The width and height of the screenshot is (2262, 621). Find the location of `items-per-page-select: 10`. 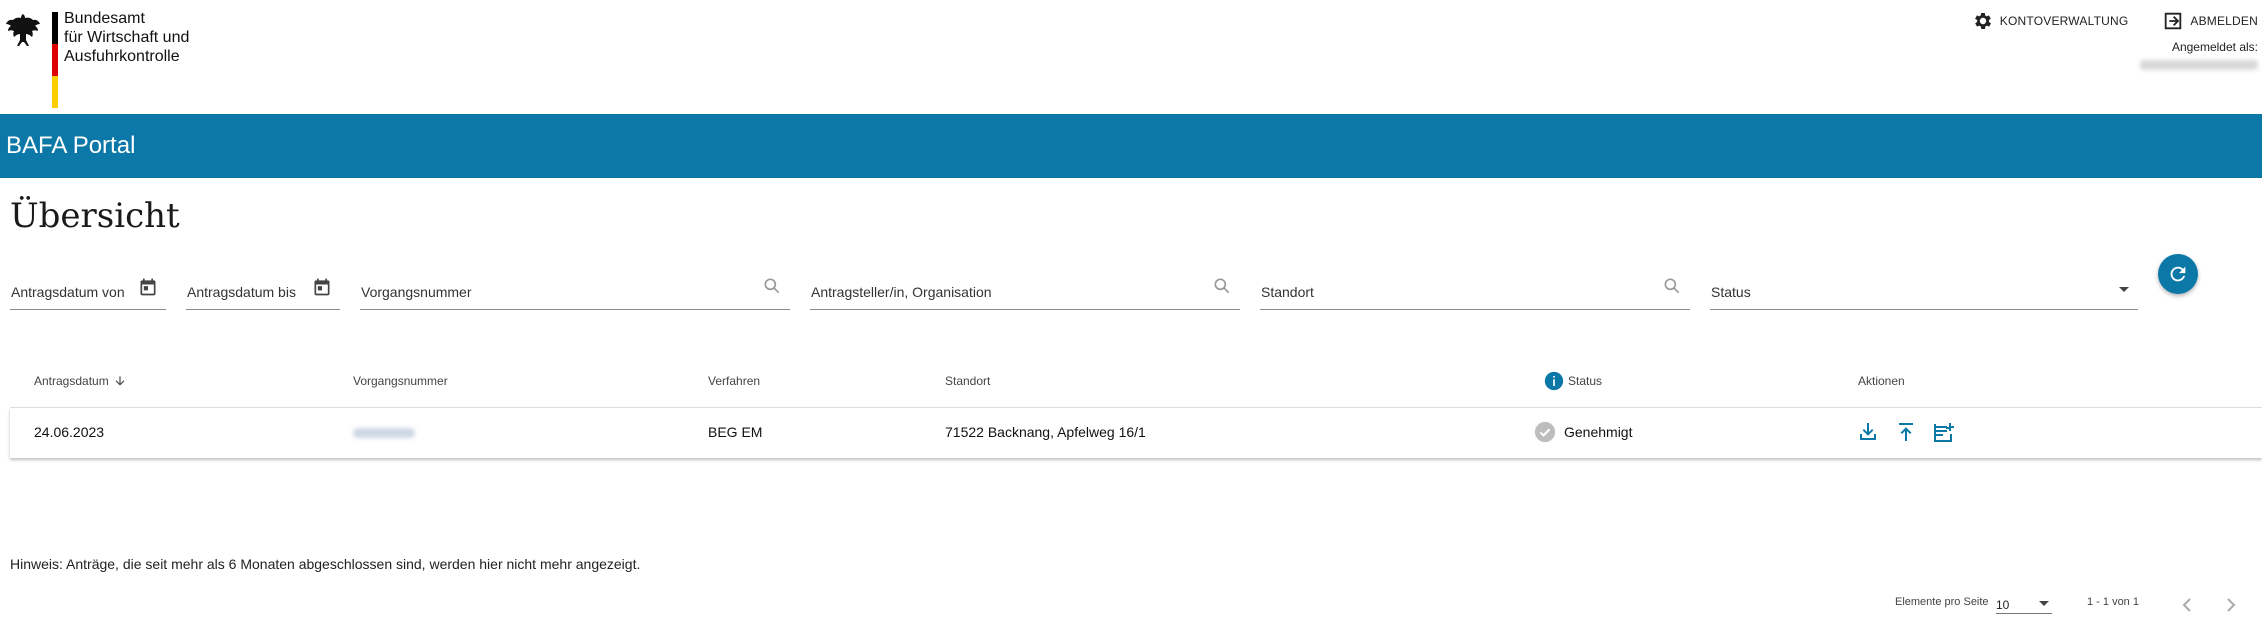

items-per-page-select: 10 is located at coordinates (2024, 604).